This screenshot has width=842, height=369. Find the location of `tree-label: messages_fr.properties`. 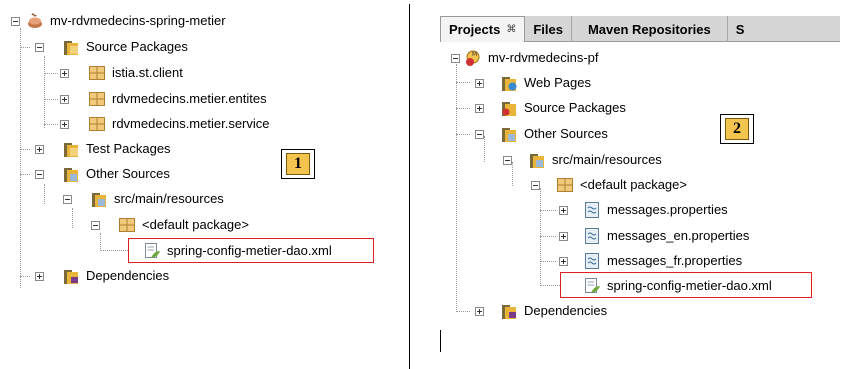

tree-label: messages_fr.properties is located at coordinates (675, 260).